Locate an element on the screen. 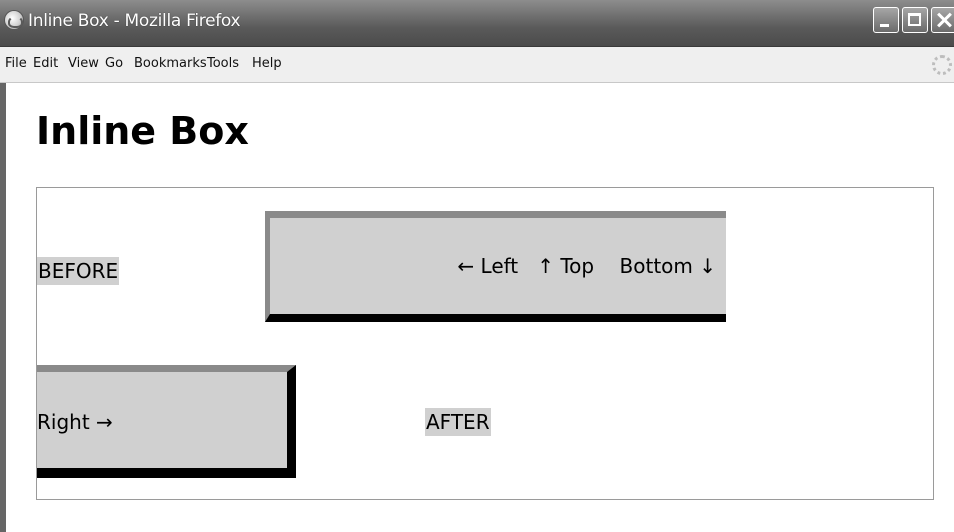 The width and height of the screenshot is (954, 532). menu-edit: Edit is located at coordinates (45, 63).